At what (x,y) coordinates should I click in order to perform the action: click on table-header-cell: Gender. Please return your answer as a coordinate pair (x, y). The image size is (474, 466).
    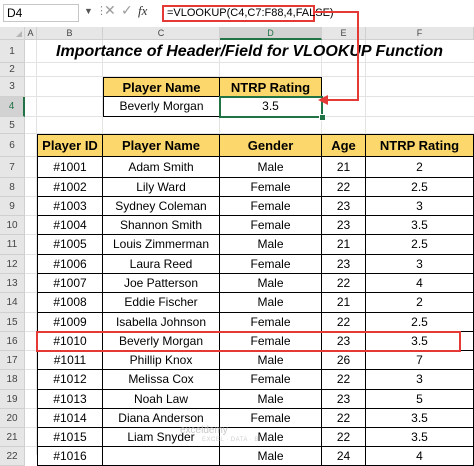
    Looking at the image, I should click on (271, 145).